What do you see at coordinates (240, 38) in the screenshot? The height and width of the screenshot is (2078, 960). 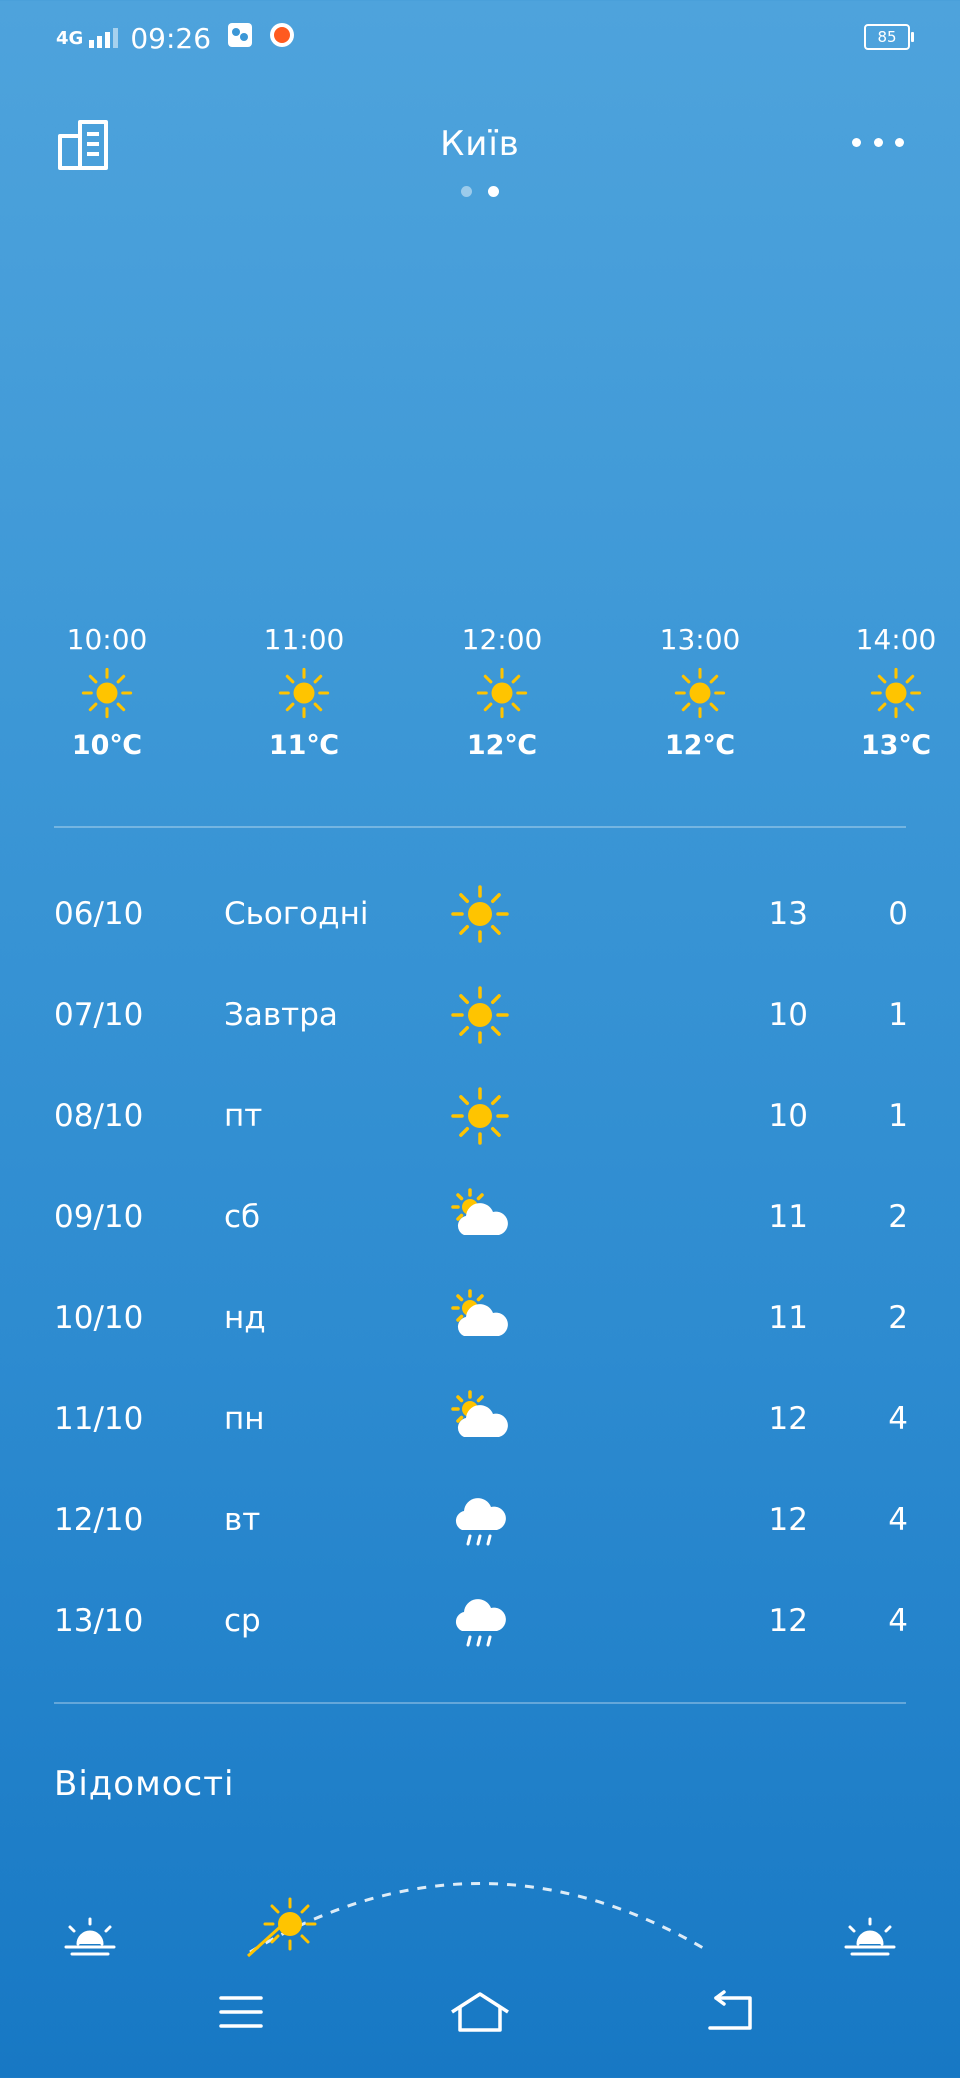 I see `notification-app-icon` at bounding box center [240, 38].